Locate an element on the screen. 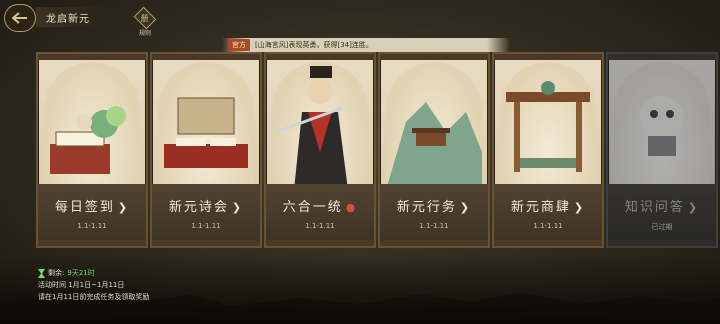  card-expired-status: 已过期 is located at coordinates (662, 227).